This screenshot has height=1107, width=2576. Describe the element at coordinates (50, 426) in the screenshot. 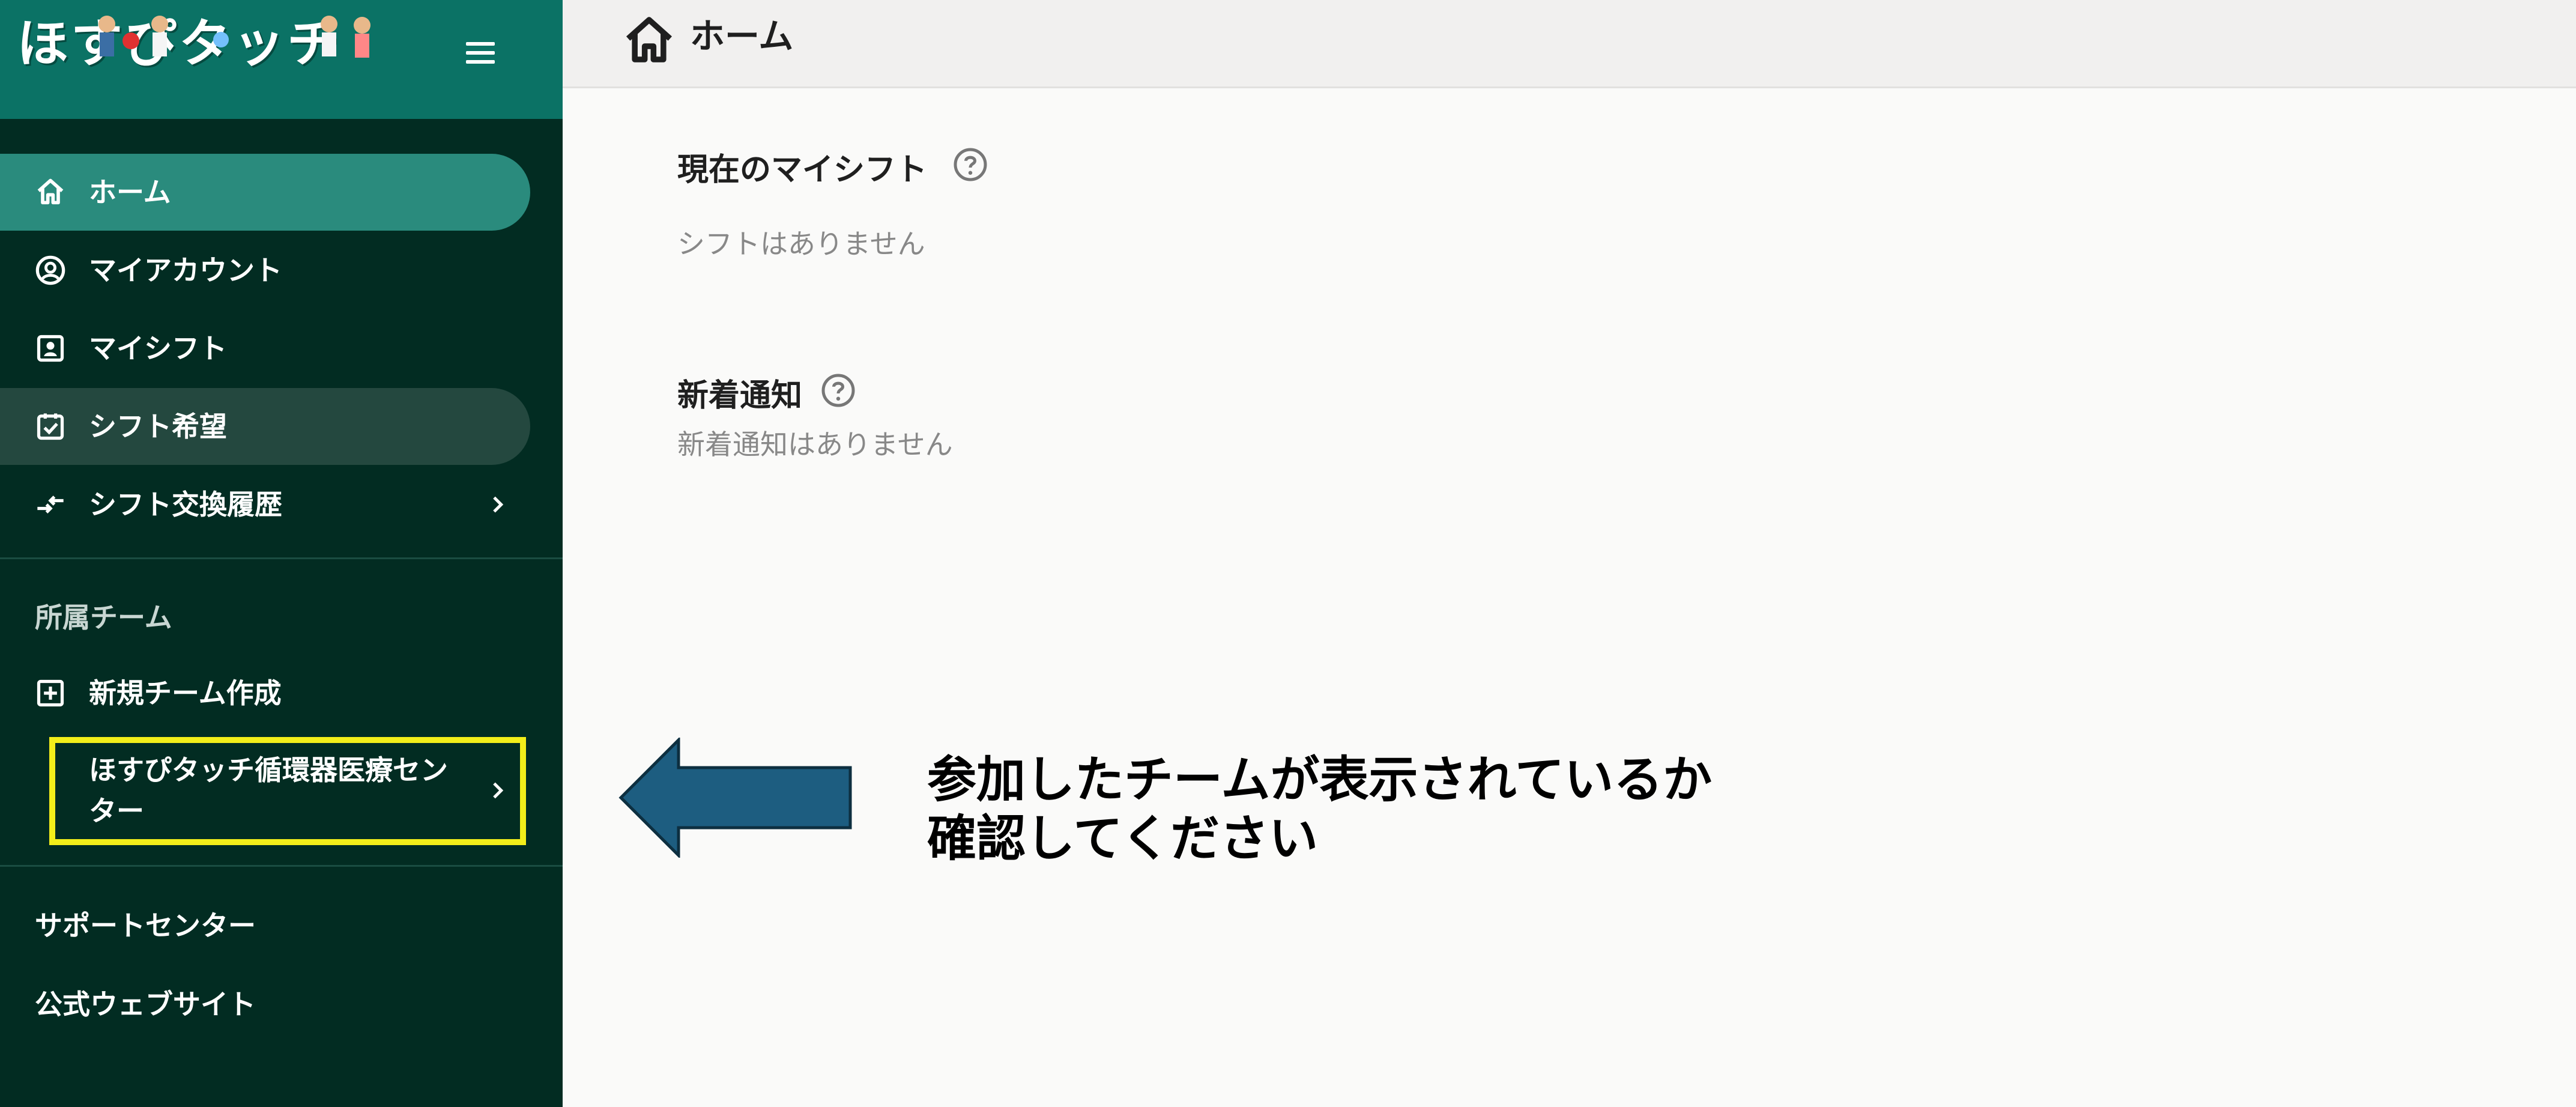

I see `checkbox-calendar-icon` at that location.